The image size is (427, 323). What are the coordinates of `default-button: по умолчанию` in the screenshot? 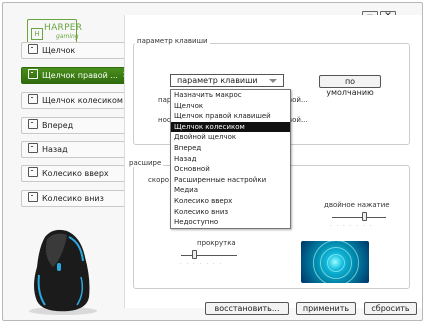 It's located at (350, 86).